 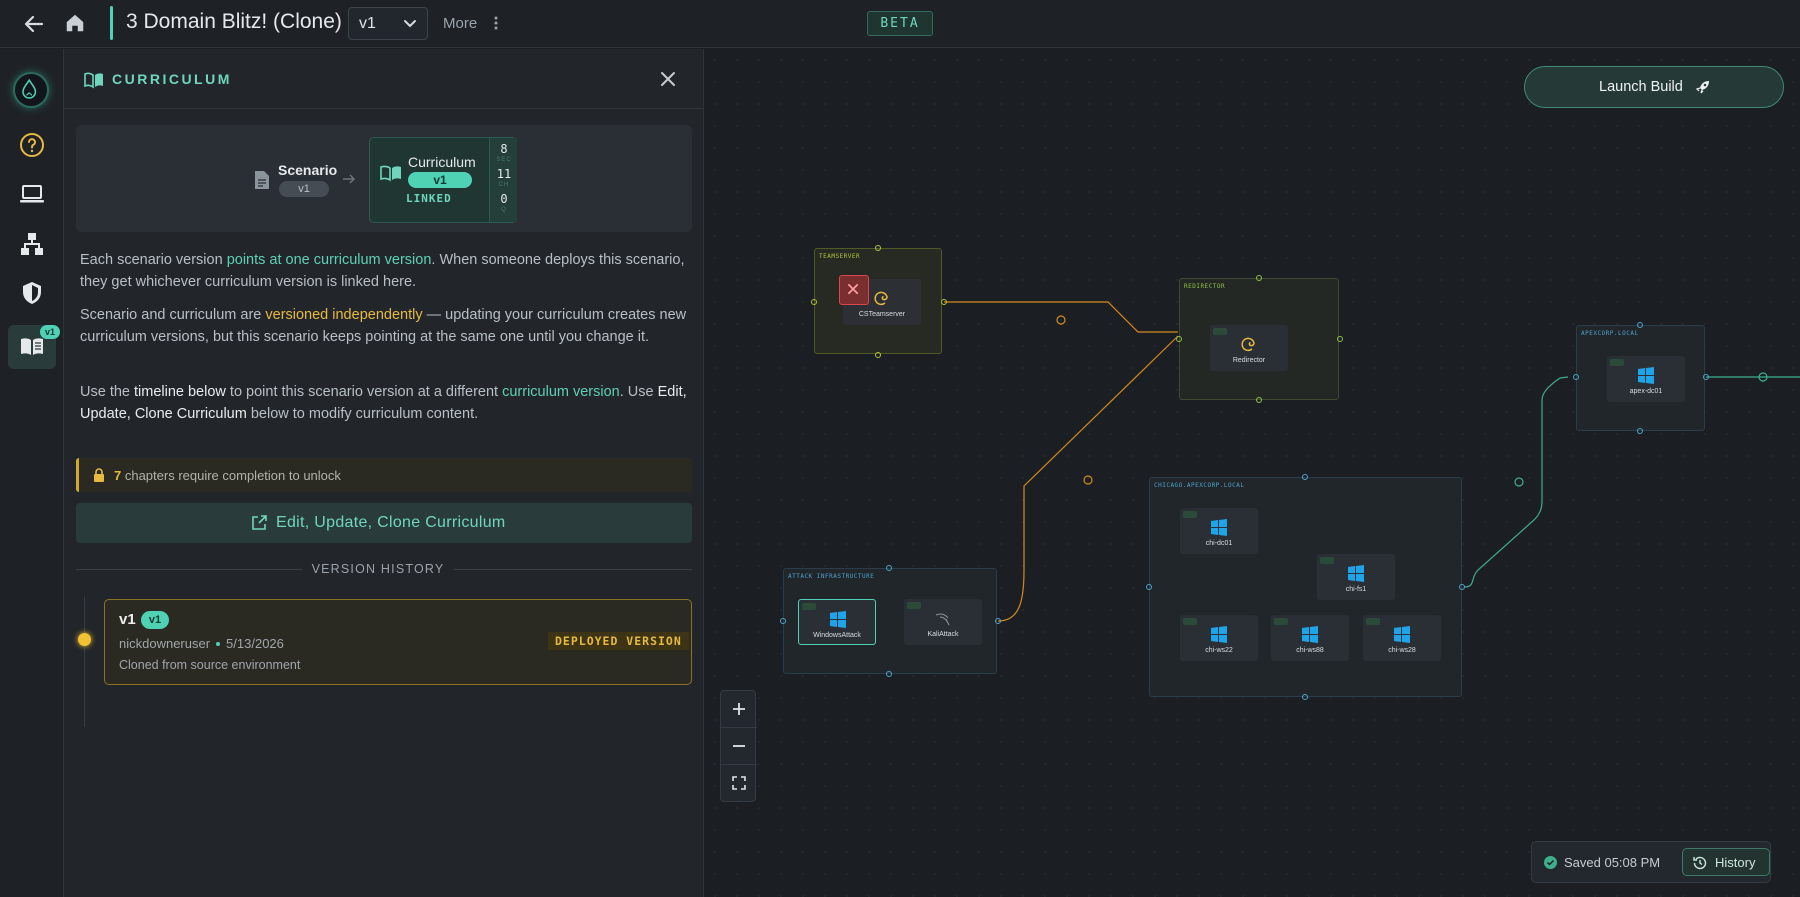 I want to click on fit-view-button, so click(x=739, y=783).